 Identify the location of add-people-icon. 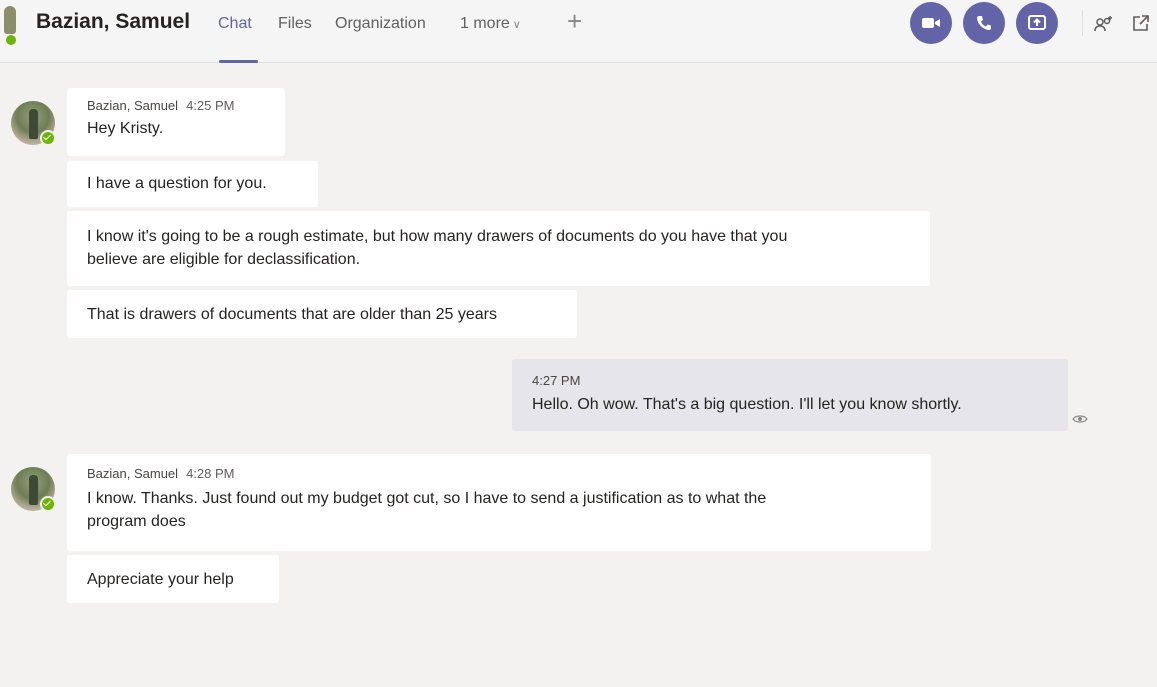
(1103, 24).